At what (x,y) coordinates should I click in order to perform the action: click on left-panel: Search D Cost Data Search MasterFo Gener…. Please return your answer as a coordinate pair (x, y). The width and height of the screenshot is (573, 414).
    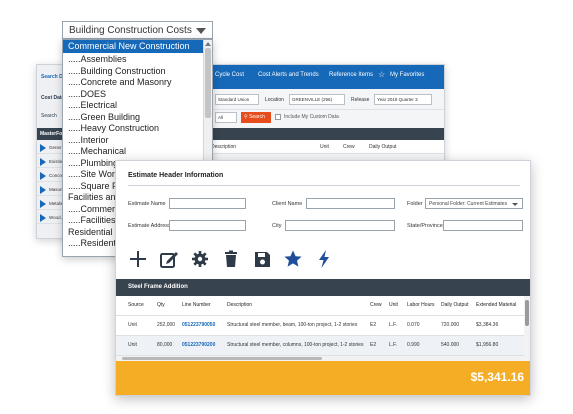
    Looking at the image, I should click on (51, 151).